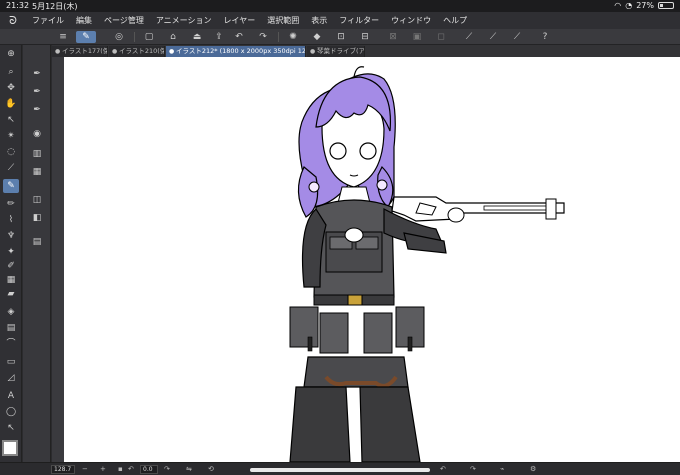 This screenshot has height=475, width=680. What do you see at coordinates (644, 5) in the screenshot?
I see `status-right: ◠ ◔ 27%` at bounding box center [644, 5].